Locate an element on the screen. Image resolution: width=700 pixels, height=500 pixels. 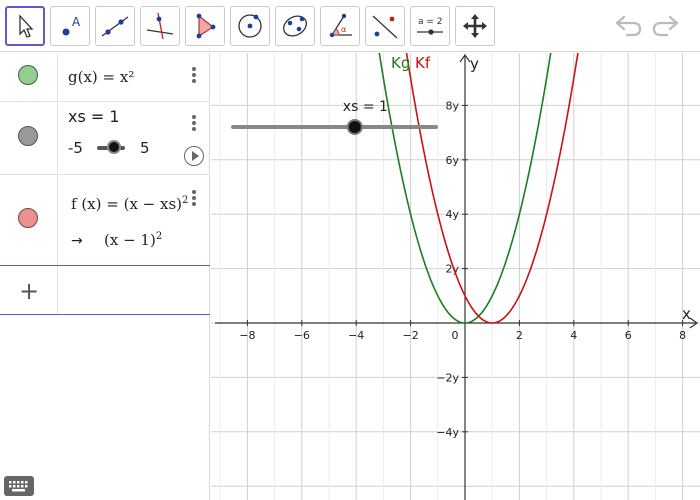
ellipse-icon is located at coordinates (295, 26).